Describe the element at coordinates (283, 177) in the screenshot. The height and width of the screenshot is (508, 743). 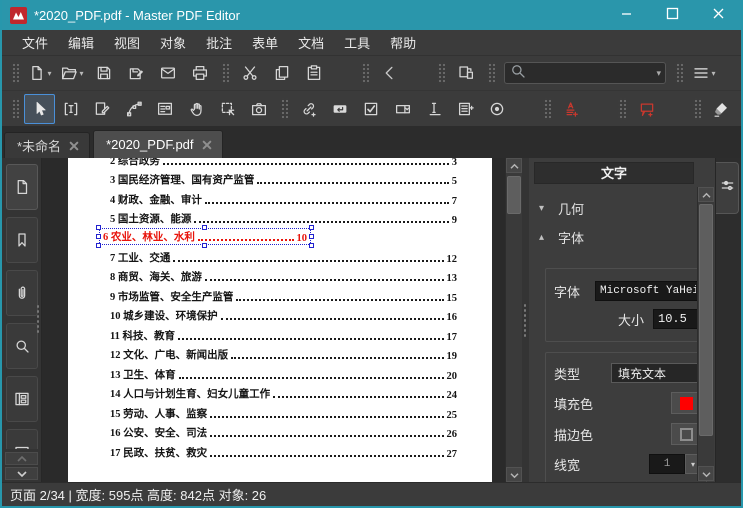
I see `toc-line: 3 国民经济管理、国有资产监管 5` at that location.